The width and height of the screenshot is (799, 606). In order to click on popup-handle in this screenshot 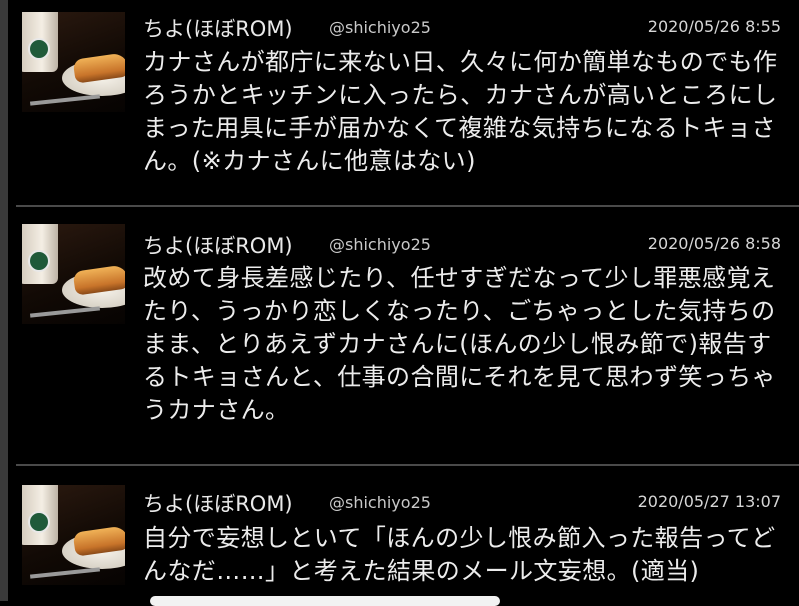, I will do `click(325, 601)`.